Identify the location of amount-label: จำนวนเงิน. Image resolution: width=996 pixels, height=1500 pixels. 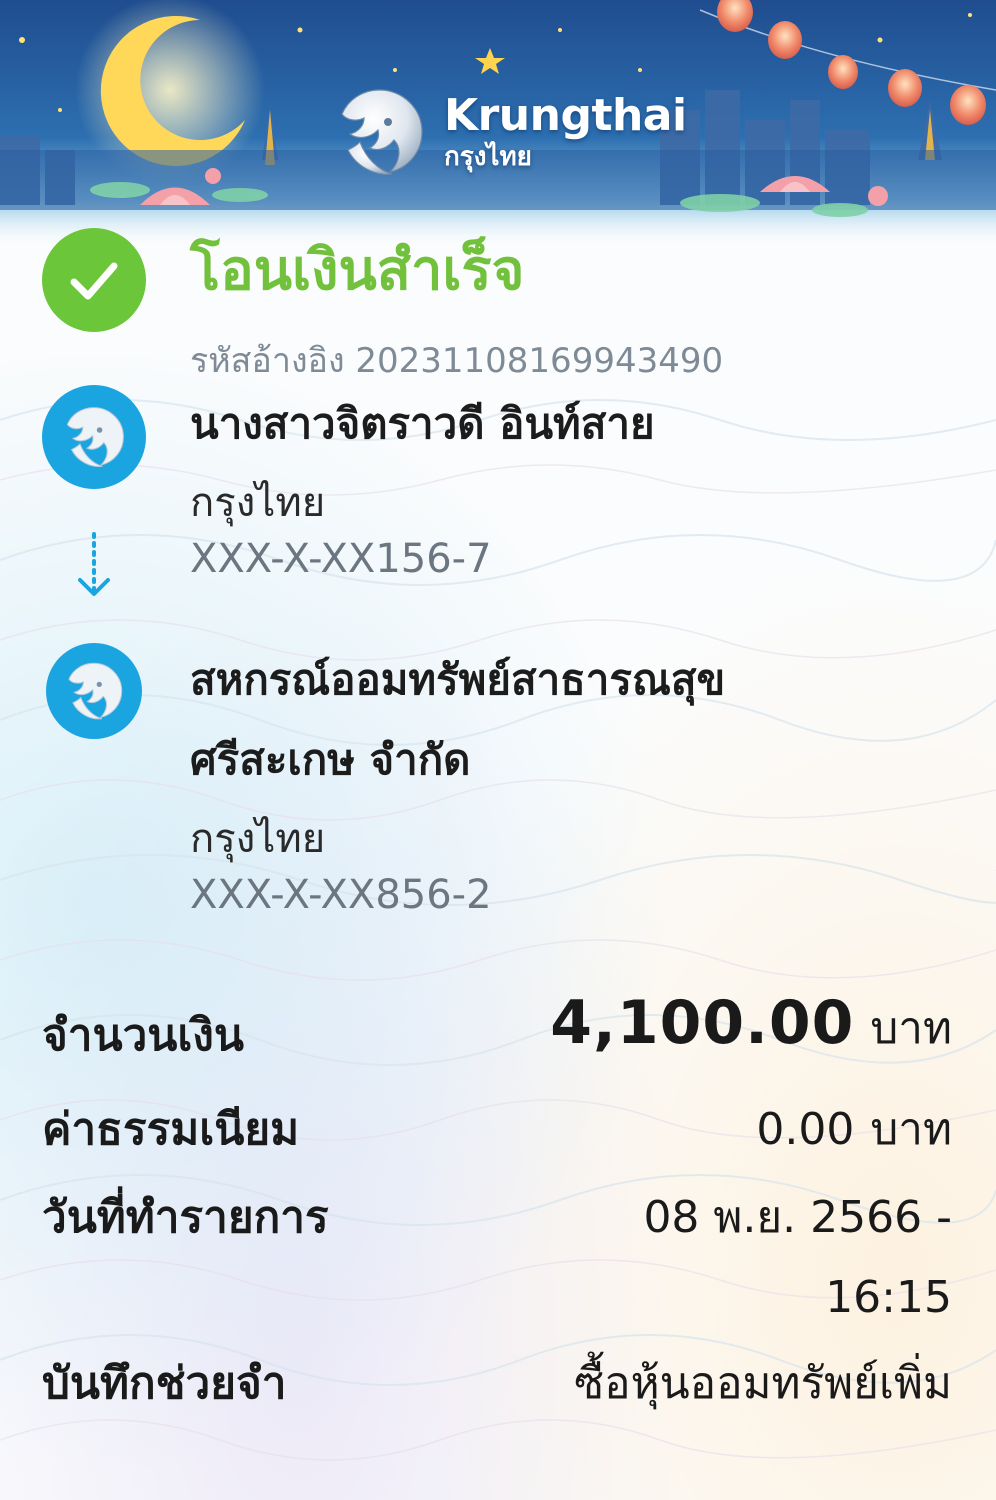
(143, 1035).